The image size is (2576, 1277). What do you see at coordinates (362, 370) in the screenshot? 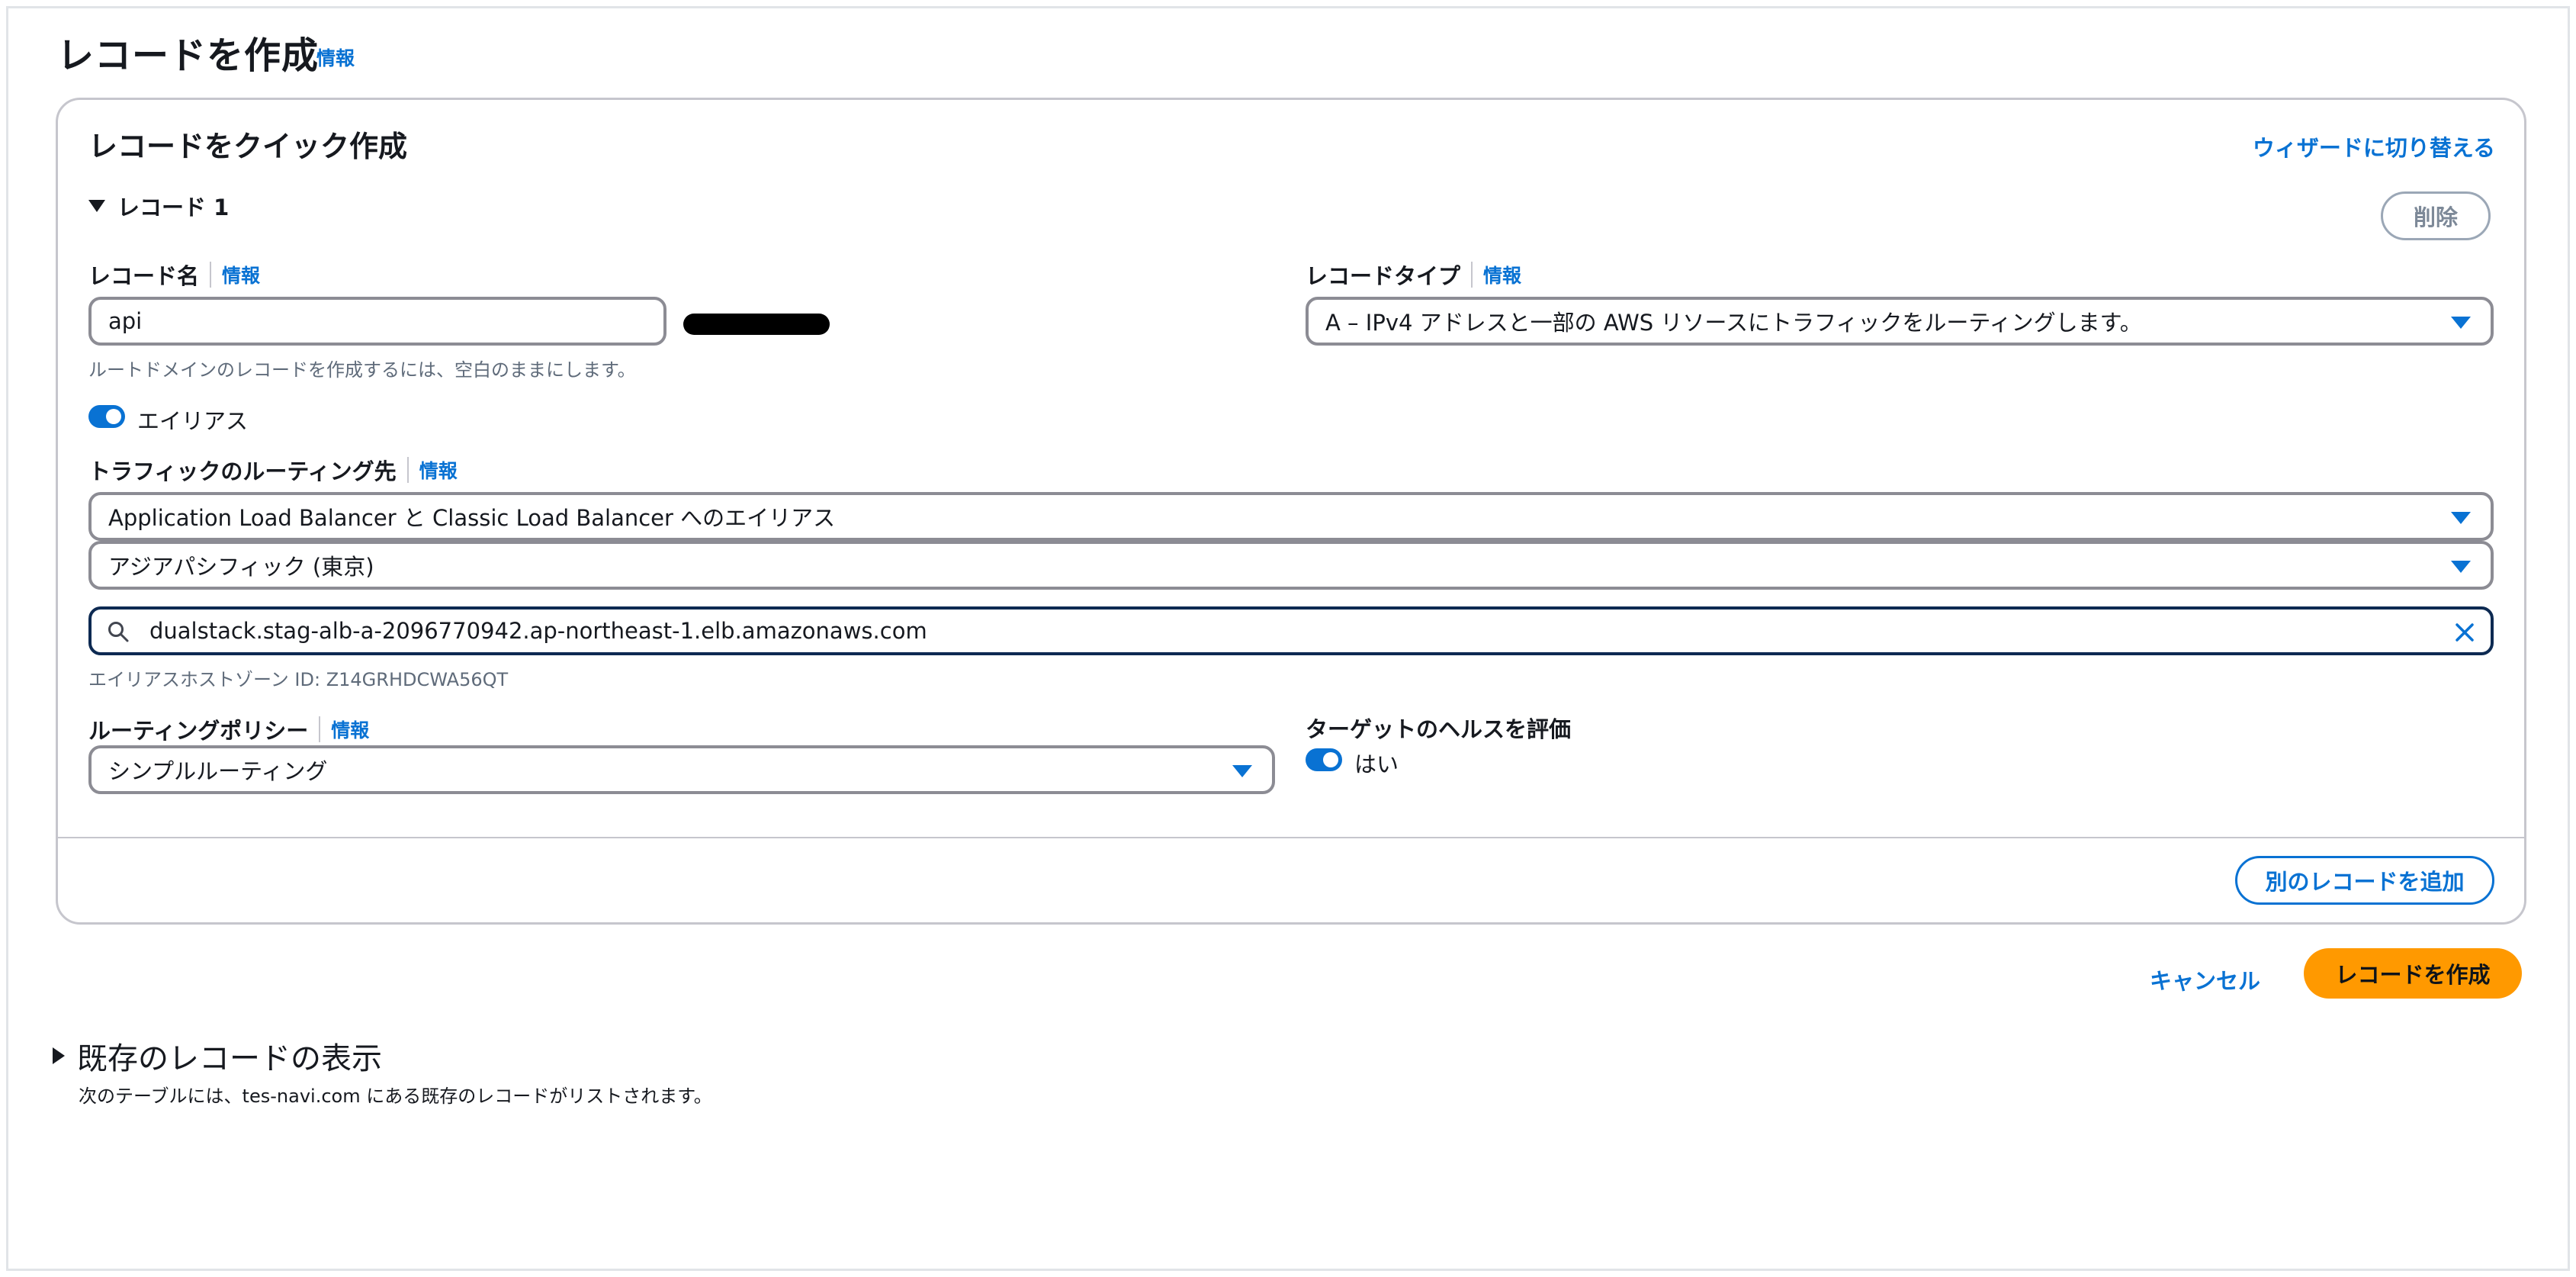
I see `record-name-hint: ルートドメインのレコードを作成するには、空白のままにします。` at bounding box center [362, 370].